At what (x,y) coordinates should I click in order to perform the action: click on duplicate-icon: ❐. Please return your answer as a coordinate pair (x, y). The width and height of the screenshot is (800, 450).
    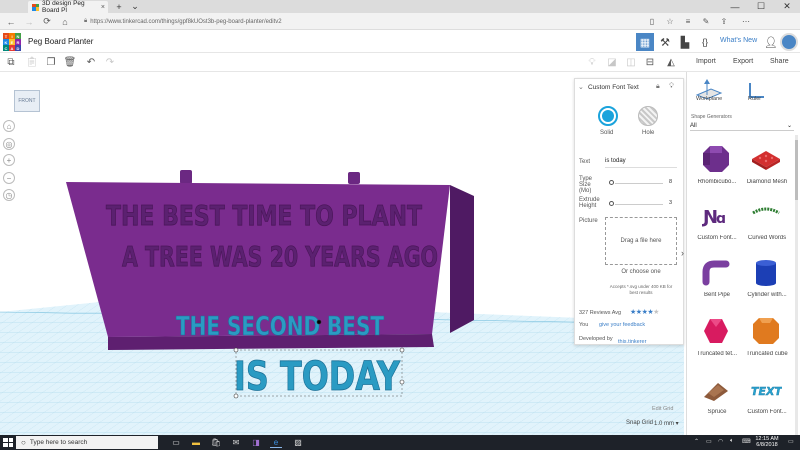
    Looking at the image, I should click on (51, 62).